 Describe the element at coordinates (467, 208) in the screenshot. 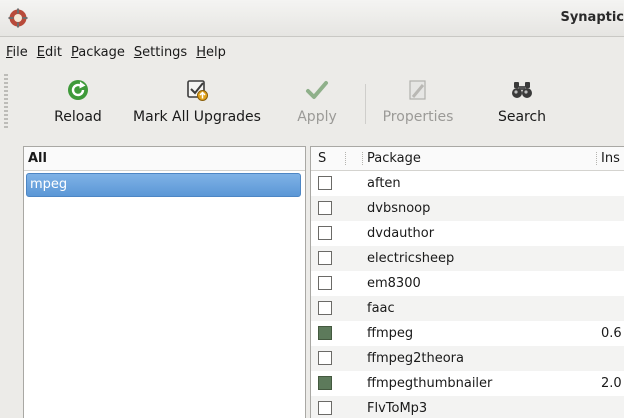

I see `package-row: dvbsnoop` at that location.